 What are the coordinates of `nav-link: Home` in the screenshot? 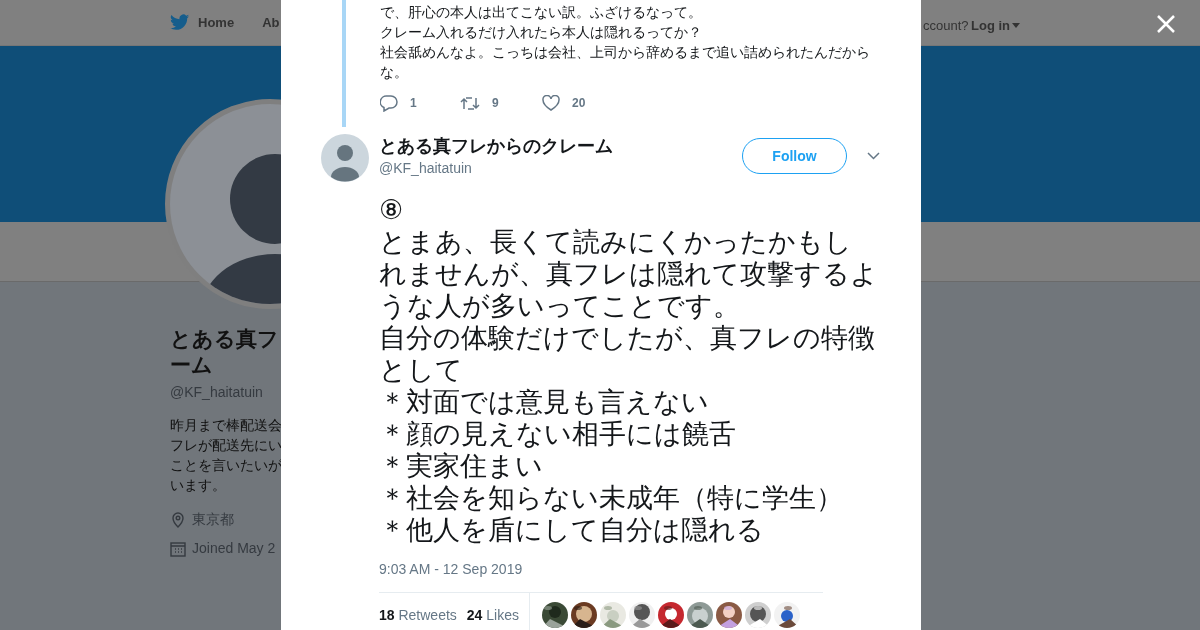 It's located at (202, 22).